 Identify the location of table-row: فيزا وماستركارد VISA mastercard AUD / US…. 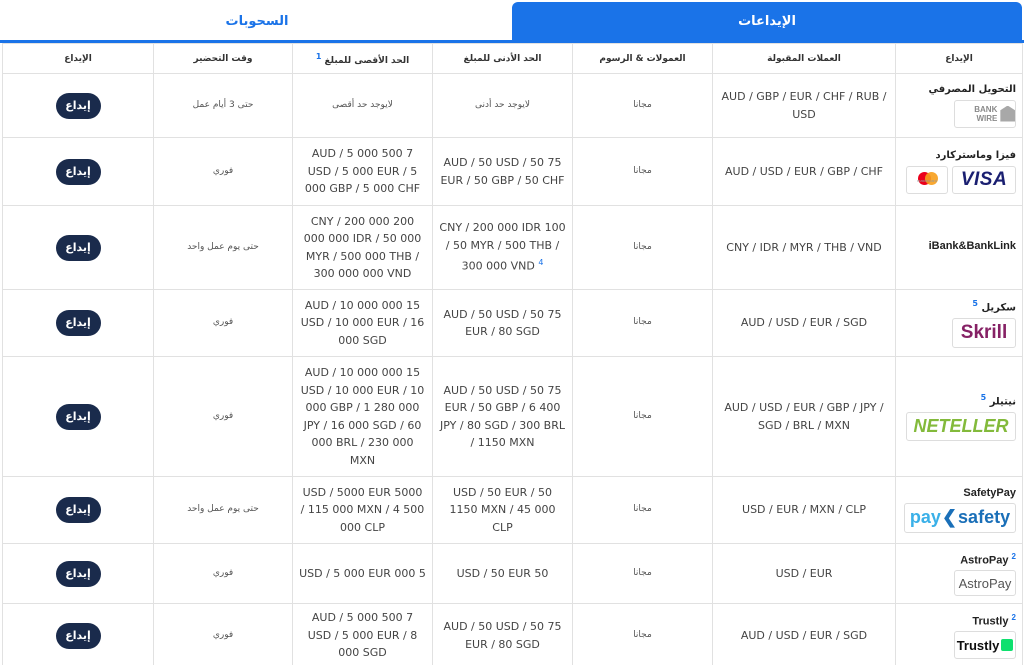
(512, 171).